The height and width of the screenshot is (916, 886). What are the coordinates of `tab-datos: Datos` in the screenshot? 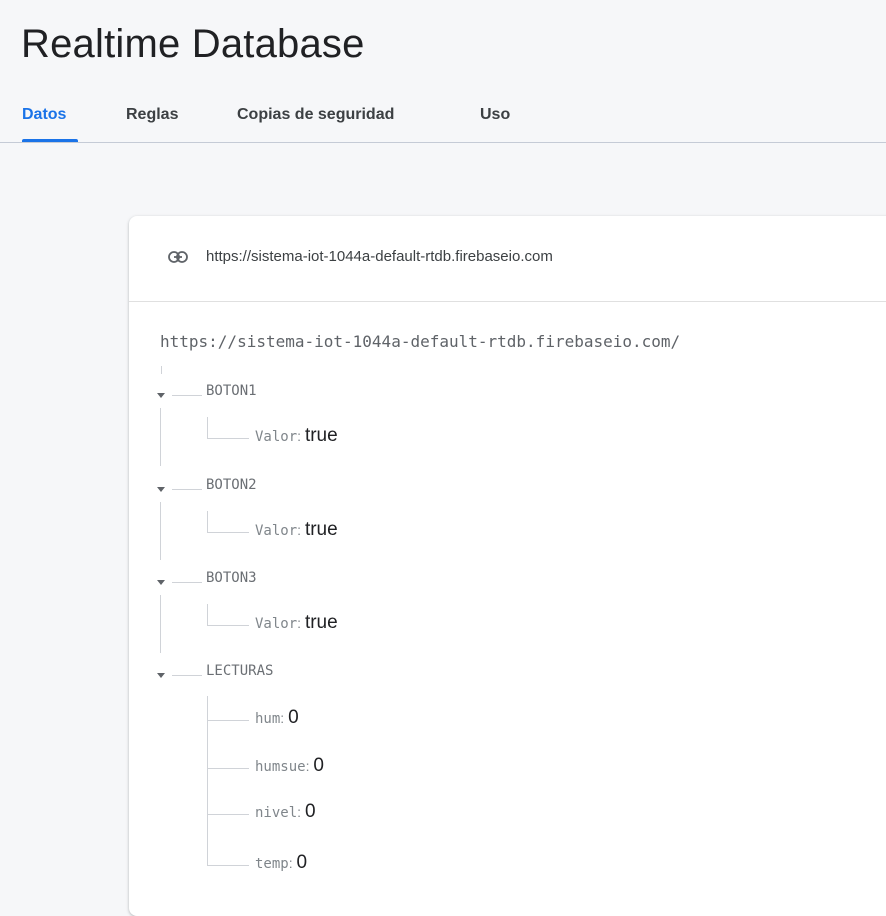 It's located at (44, 115).